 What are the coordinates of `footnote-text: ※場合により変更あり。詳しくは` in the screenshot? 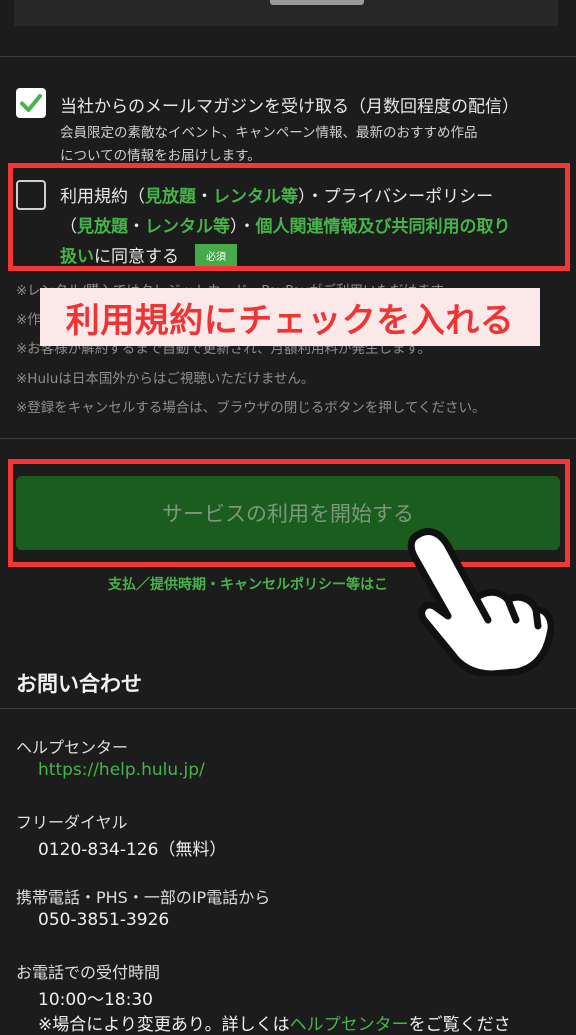 It's located at (164, 1025).